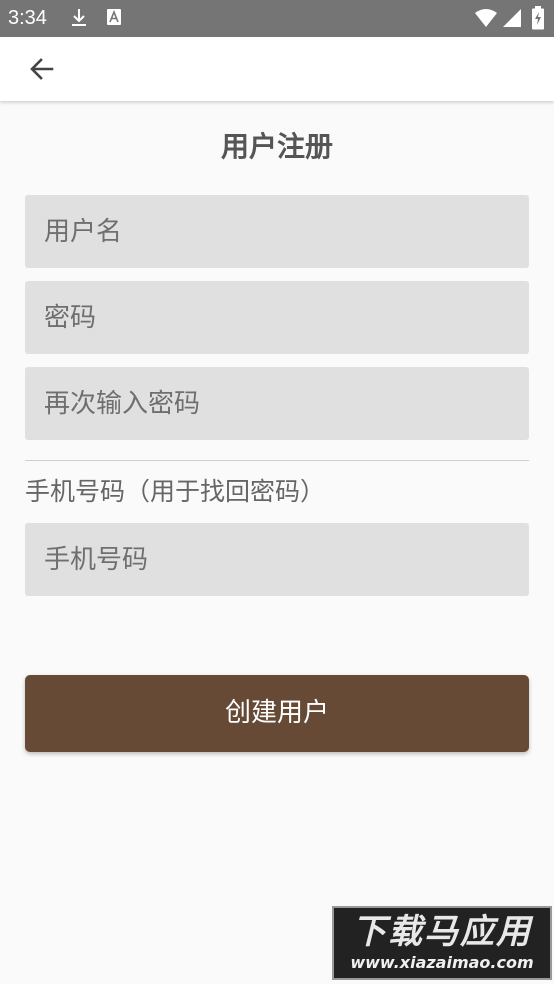 This screenshot has height=984, width=554. I want to click on username-field, so click(277, 231).